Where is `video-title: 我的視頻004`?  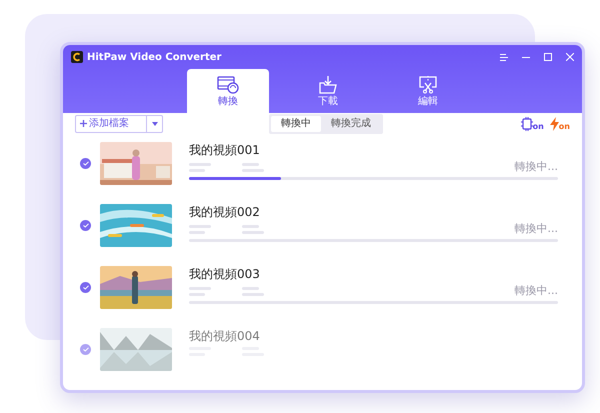 video-title: 我的視頻004 is located at coordinates (225, 336).